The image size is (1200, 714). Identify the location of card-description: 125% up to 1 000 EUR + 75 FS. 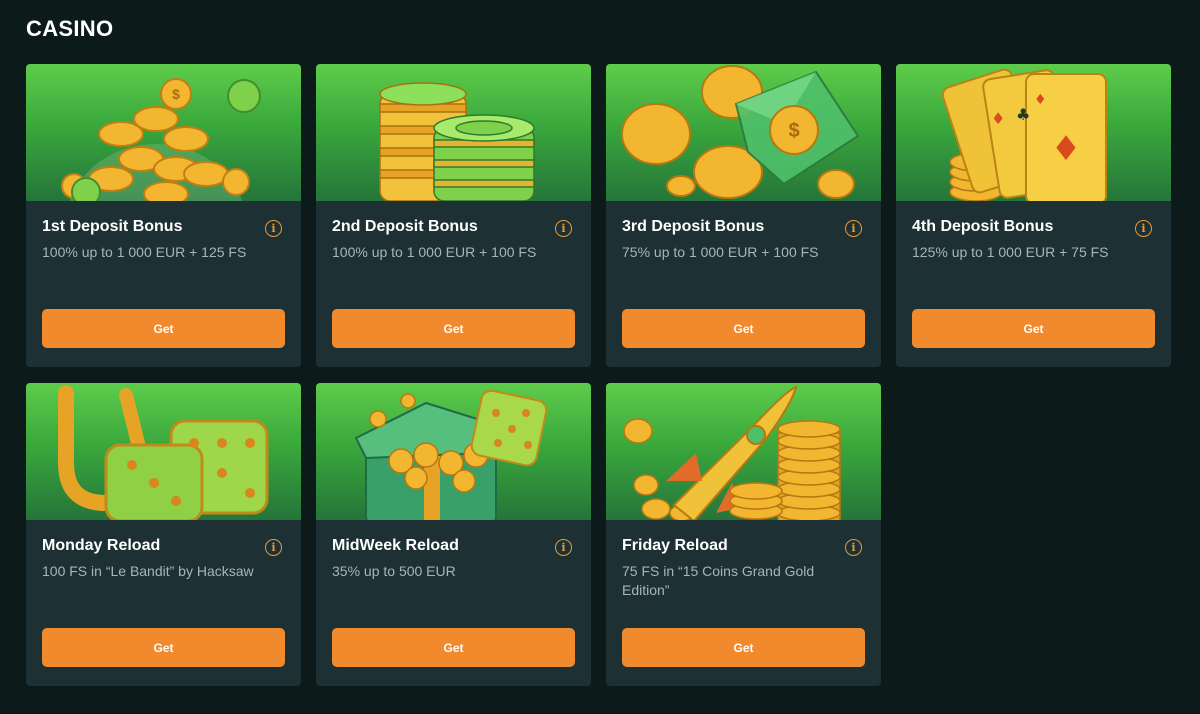
(1010, 252).